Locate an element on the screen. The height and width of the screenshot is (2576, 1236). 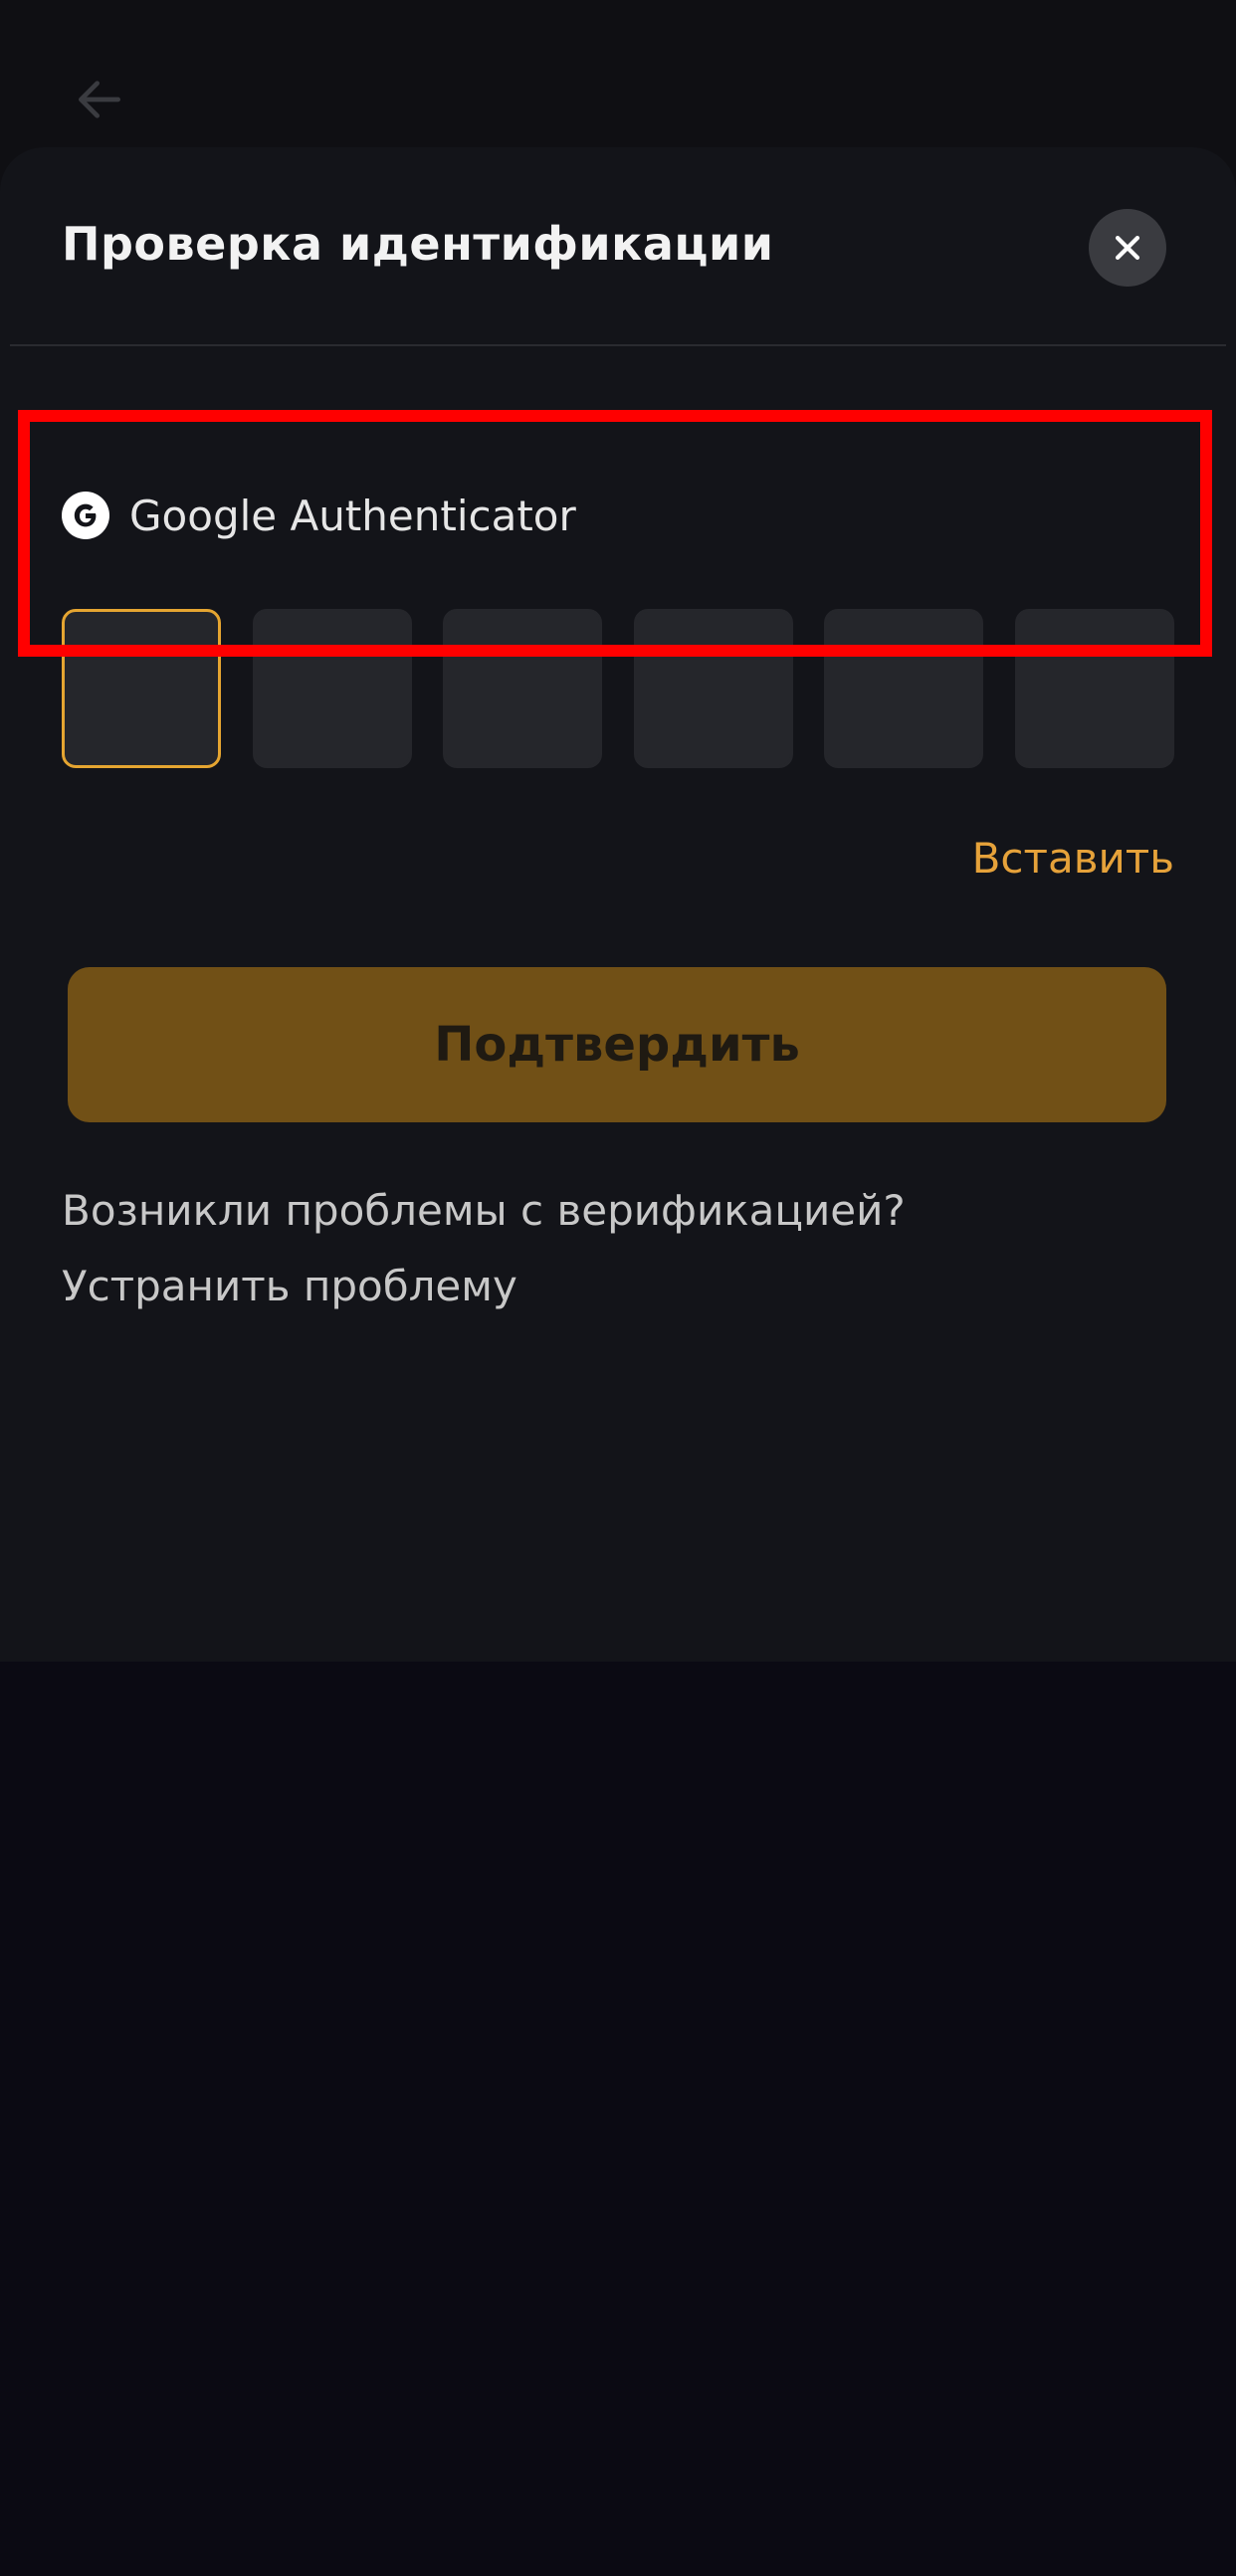
header-divider is located at coordinates (618, 345).